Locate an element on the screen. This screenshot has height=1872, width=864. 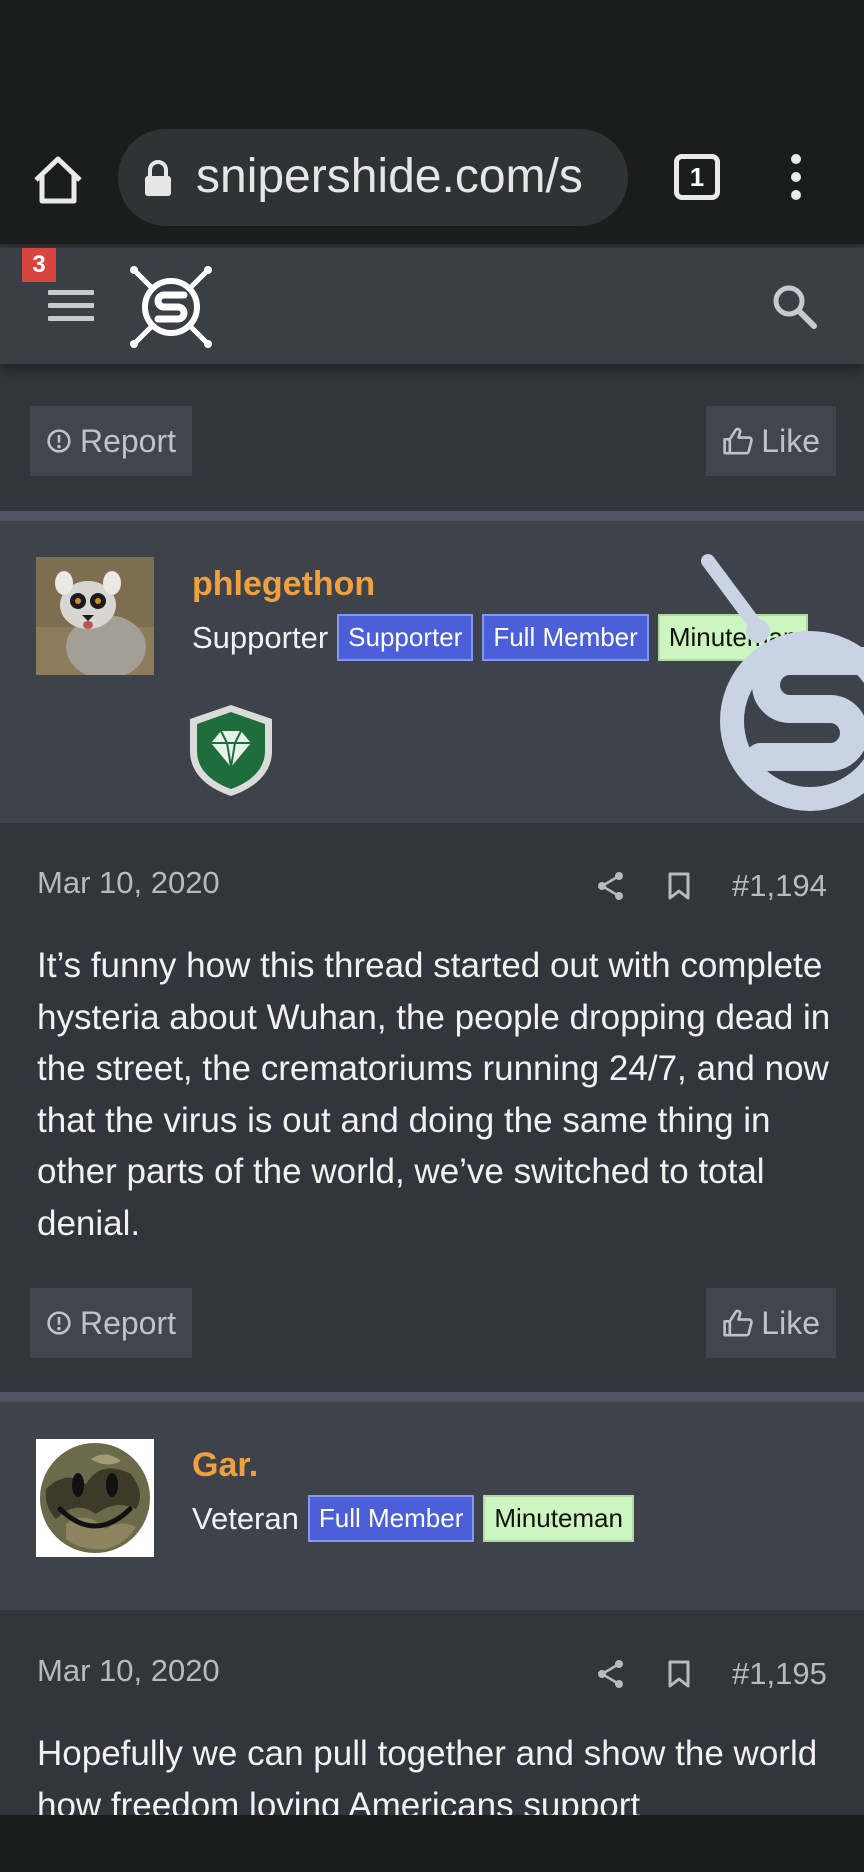
post-user-band: Gar. Veteran Full Member Minuteman is located at coordinates (432, 1506).